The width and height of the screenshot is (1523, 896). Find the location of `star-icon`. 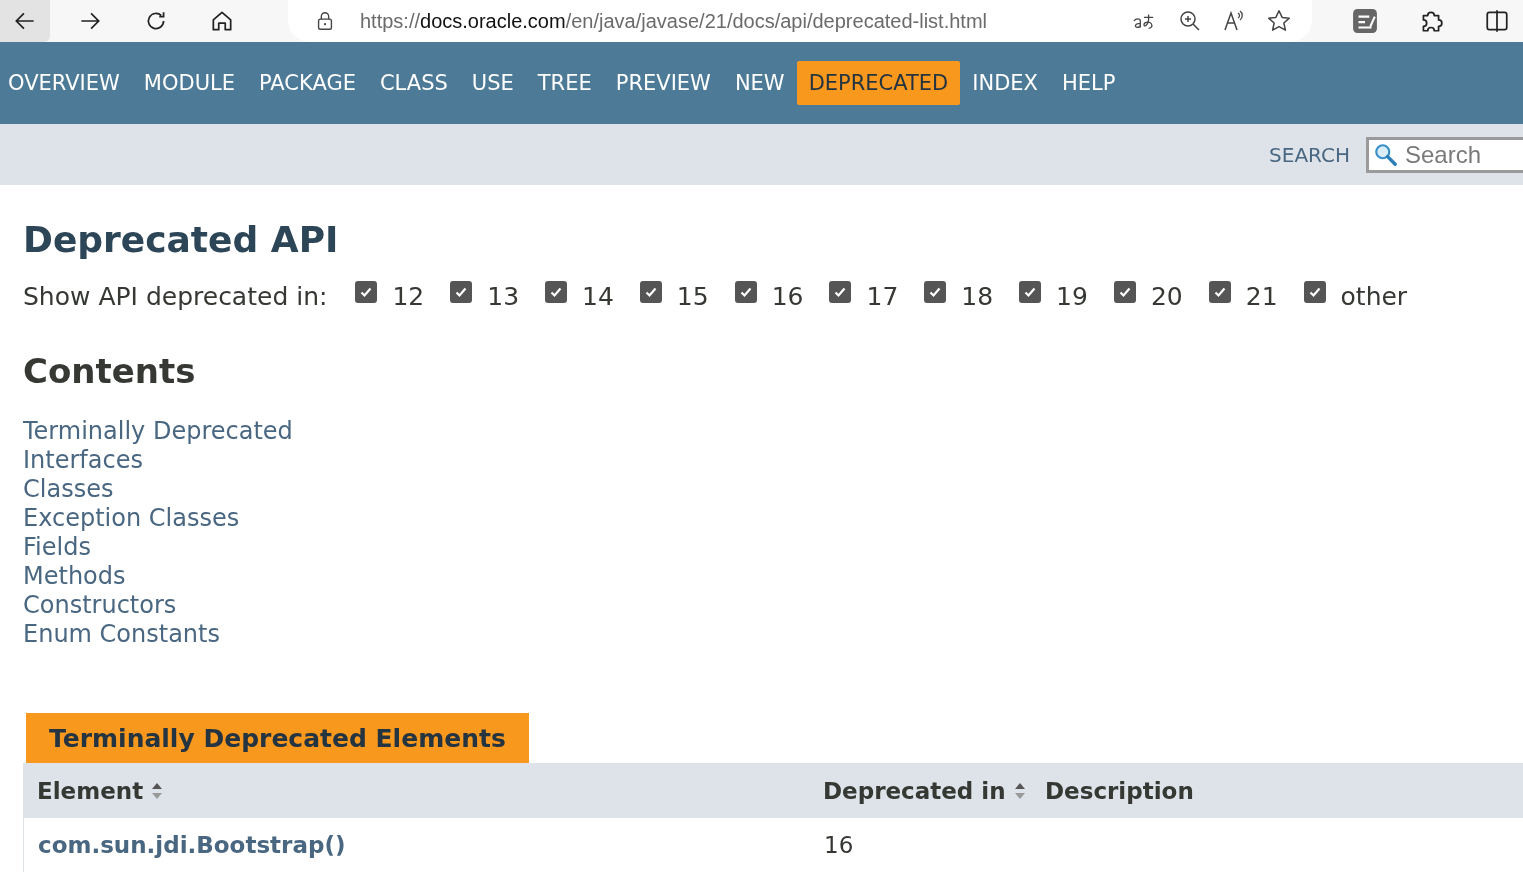

star-icon is located at coordinates (1279, 21).